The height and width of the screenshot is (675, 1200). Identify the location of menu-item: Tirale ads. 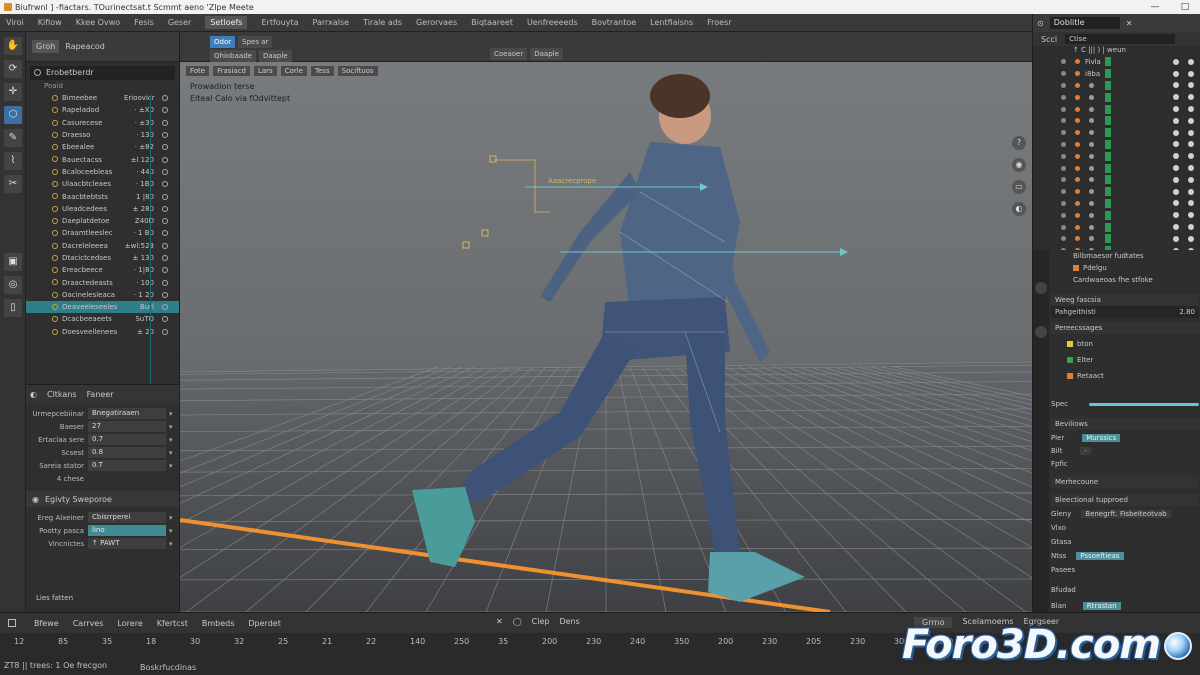
(382, 22).